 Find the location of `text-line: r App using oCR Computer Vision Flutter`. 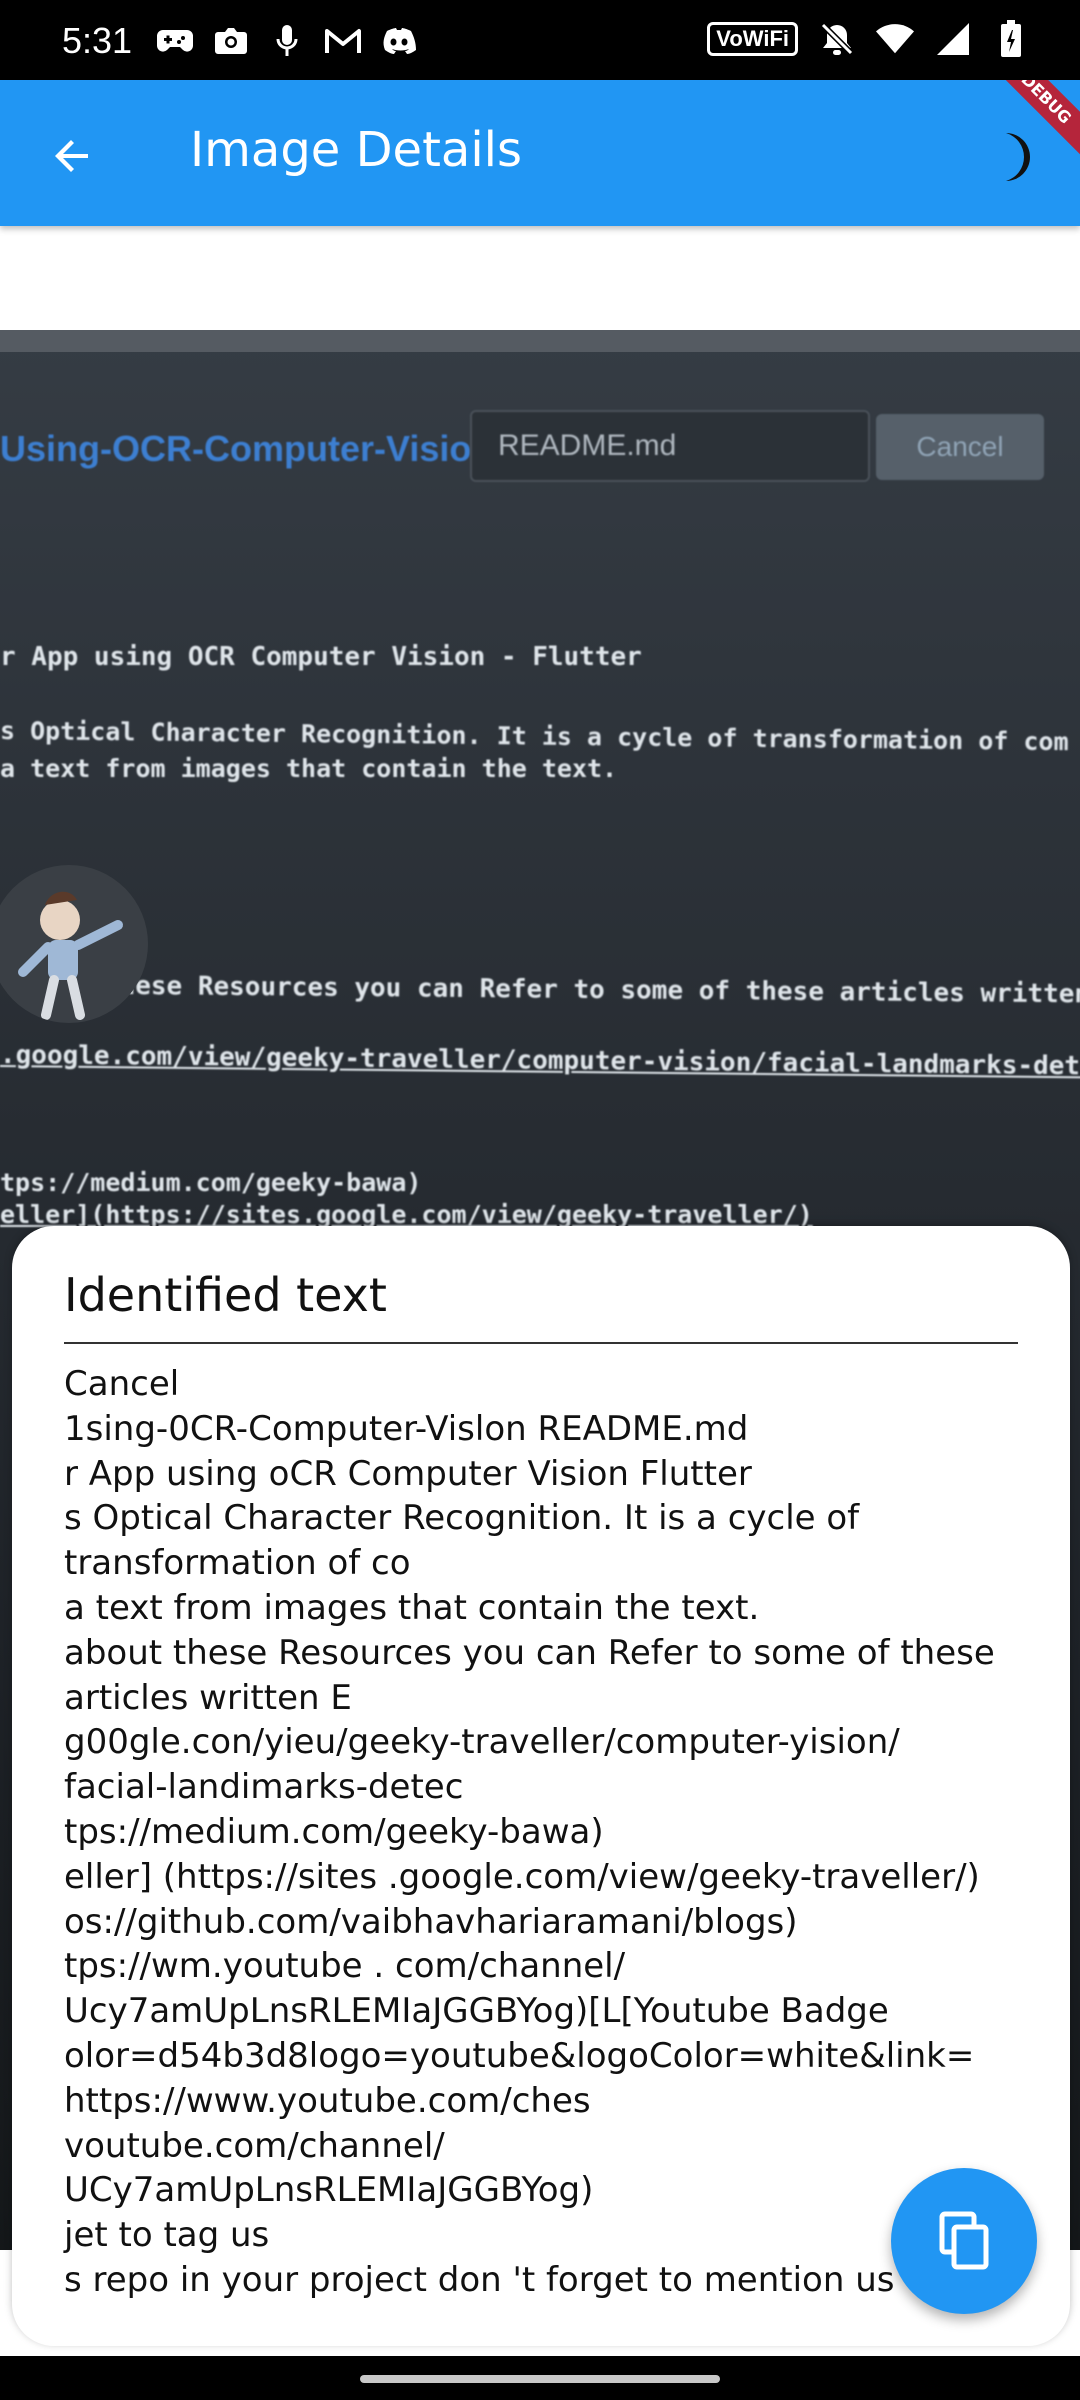

text-line: r App using oCR Computer Vision Flutter is located at coordinates (408, 1473).